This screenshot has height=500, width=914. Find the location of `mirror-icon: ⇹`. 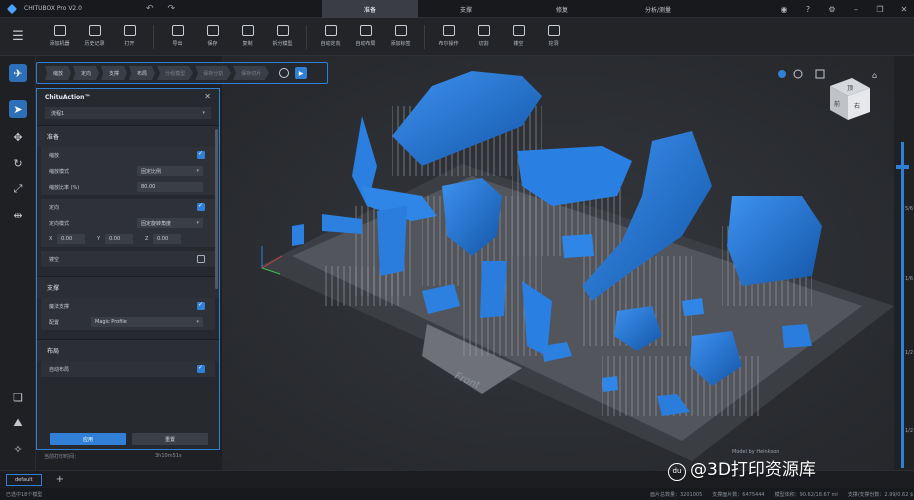

mirror-icon: ⇹ is located at coordinates (18, 215).